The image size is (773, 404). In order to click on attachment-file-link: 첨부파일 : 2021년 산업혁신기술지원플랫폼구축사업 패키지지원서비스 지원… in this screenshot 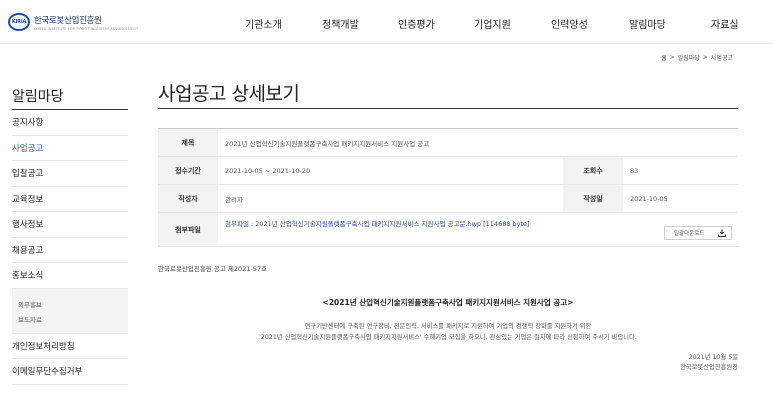, I will do `click(377, 223)`.